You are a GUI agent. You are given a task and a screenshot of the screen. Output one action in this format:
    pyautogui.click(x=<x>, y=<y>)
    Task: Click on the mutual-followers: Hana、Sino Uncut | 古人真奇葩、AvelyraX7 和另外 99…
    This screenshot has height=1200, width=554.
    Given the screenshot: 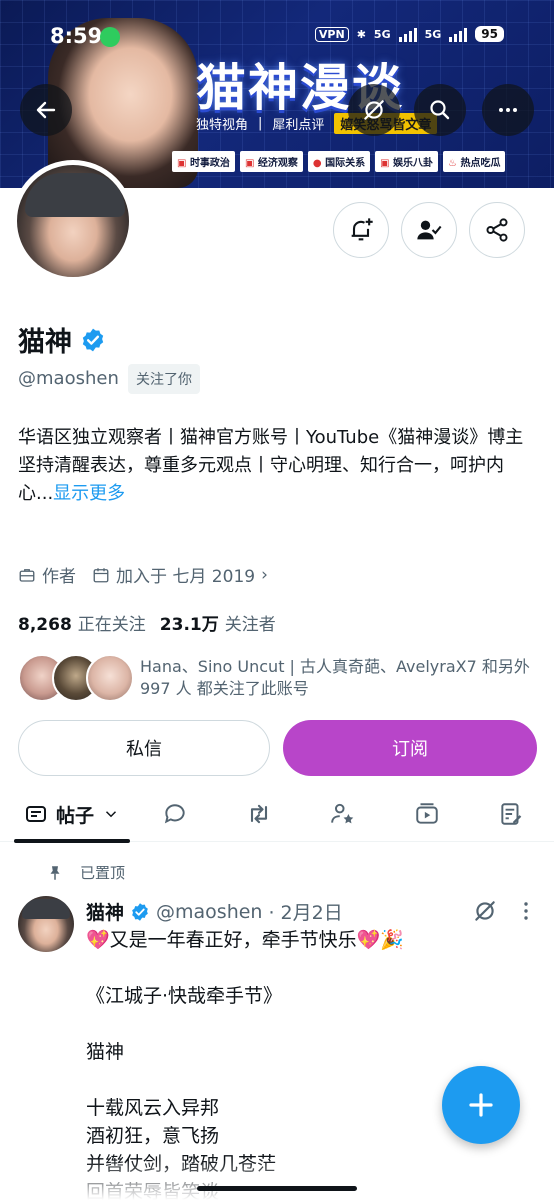 What is the action you would take?
    pyautogui.click(x=274, y=678)
    